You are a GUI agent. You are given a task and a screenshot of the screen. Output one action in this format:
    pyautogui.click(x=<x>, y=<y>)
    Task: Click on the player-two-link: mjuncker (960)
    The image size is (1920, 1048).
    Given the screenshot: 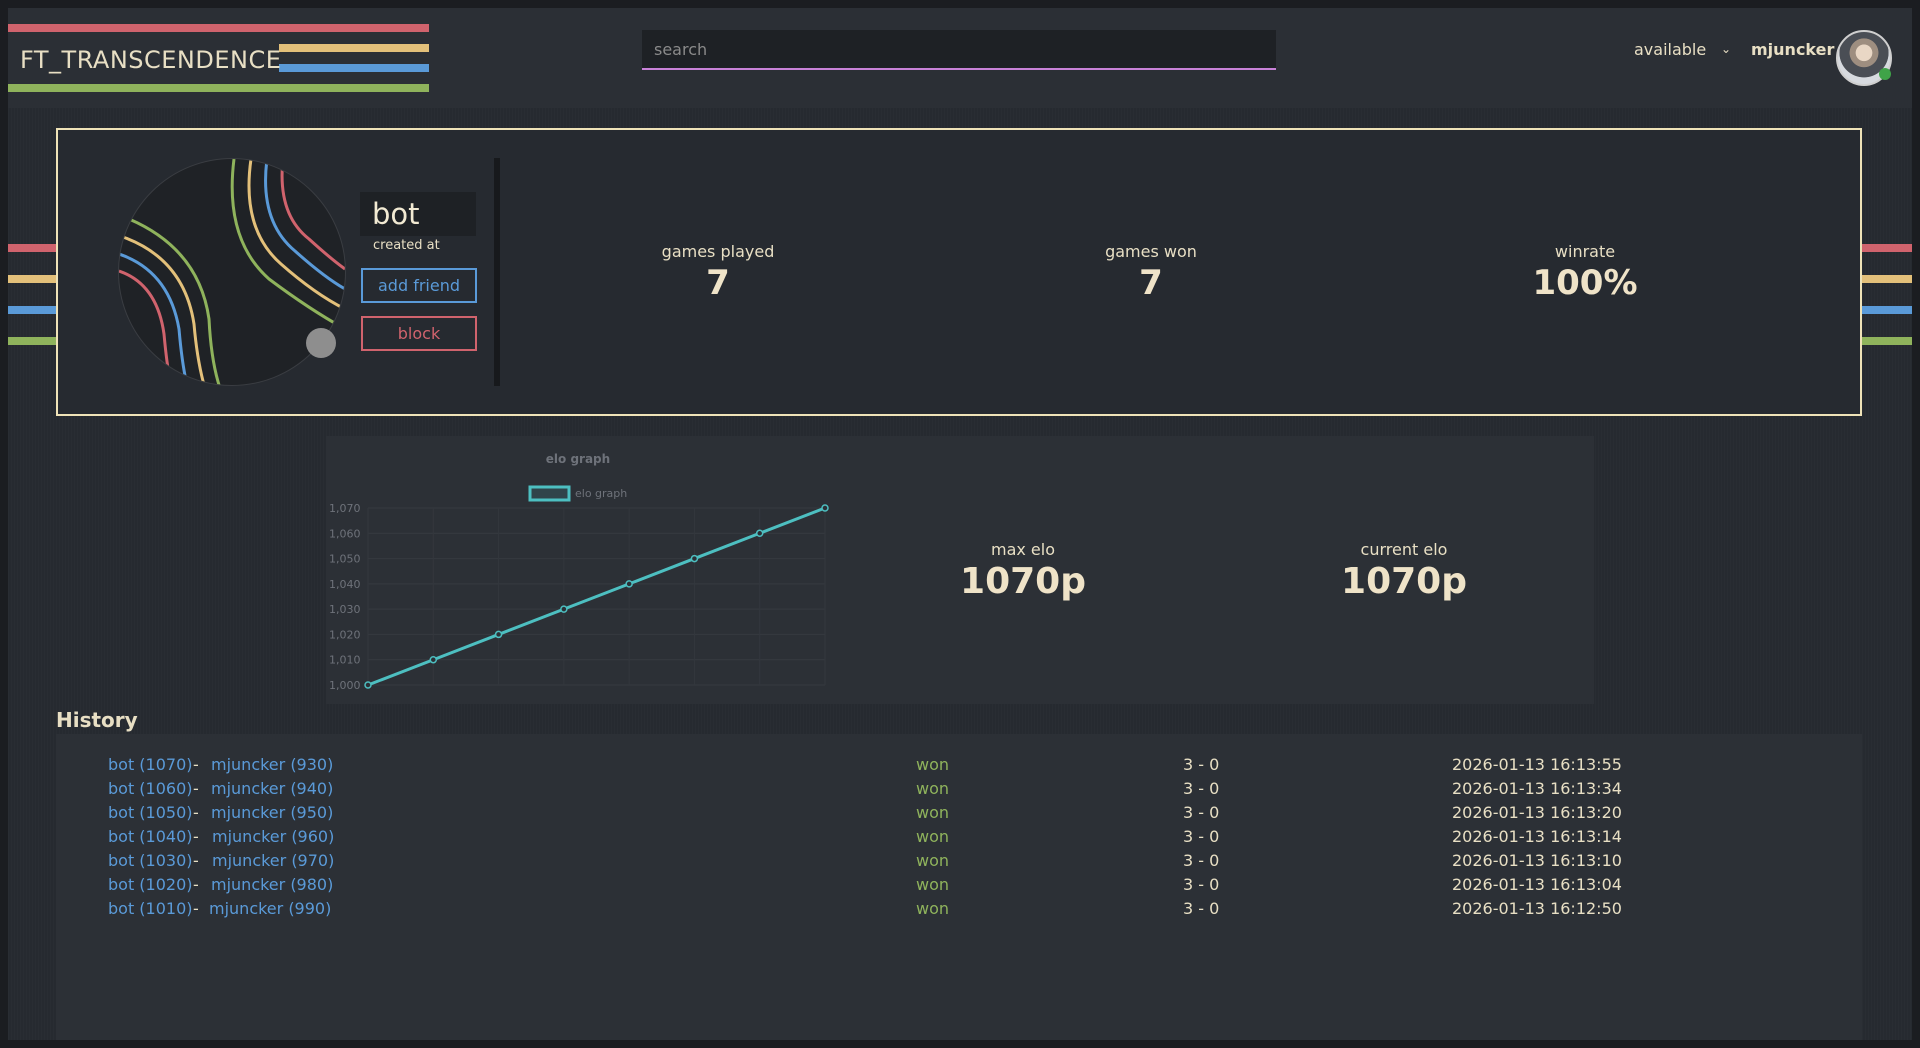 What is the action you would take?
    pyautogui.click(x=273, y=836)
    